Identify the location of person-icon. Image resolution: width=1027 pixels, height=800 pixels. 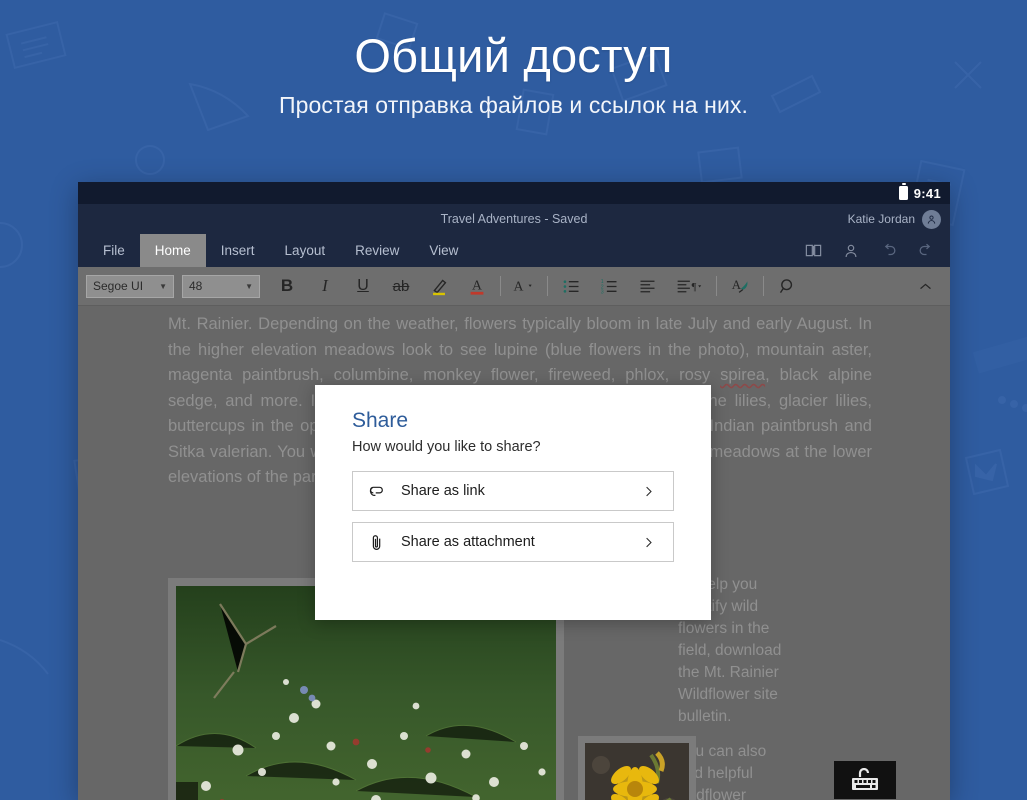
(931, 219).